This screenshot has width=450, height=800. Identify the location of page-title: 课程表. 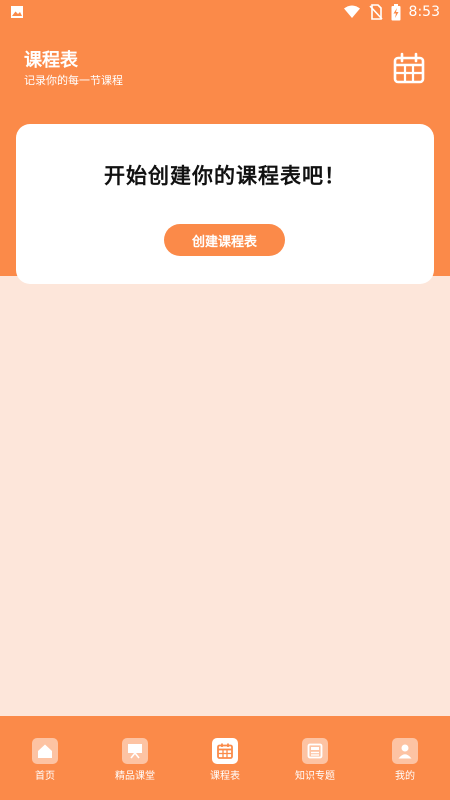
(51, 60).